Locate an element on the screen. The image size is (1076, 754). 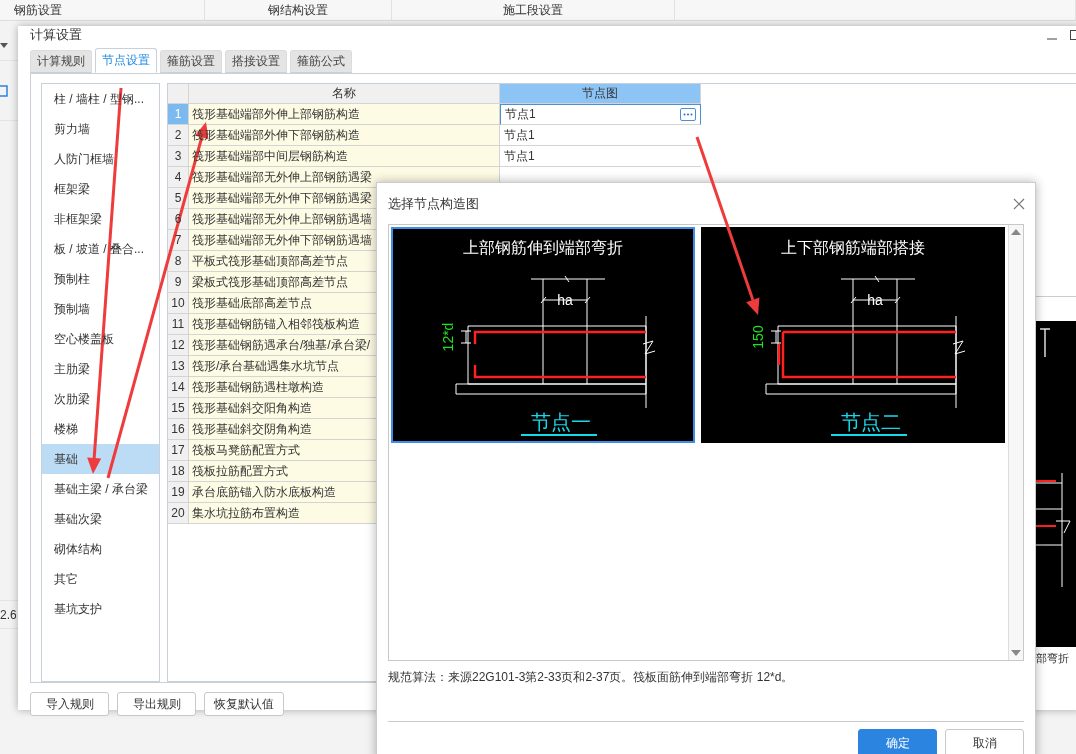
rule-button: 导入规则 is located at coordinates (69, 704).